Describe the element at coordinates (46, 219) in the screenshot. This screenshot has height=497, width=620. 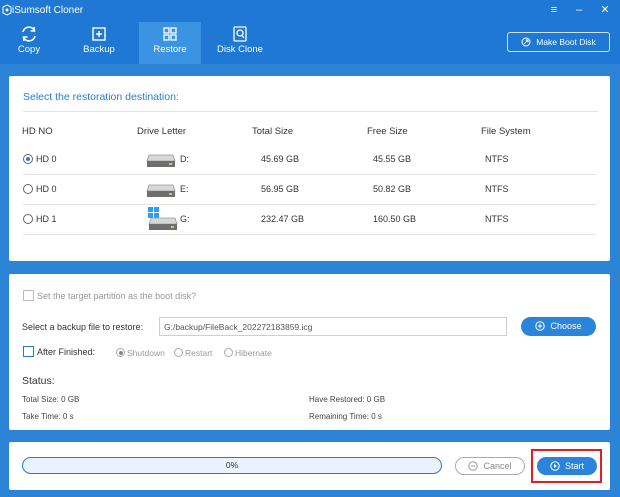
I see `hd-no-cell: HD 1` at that location.